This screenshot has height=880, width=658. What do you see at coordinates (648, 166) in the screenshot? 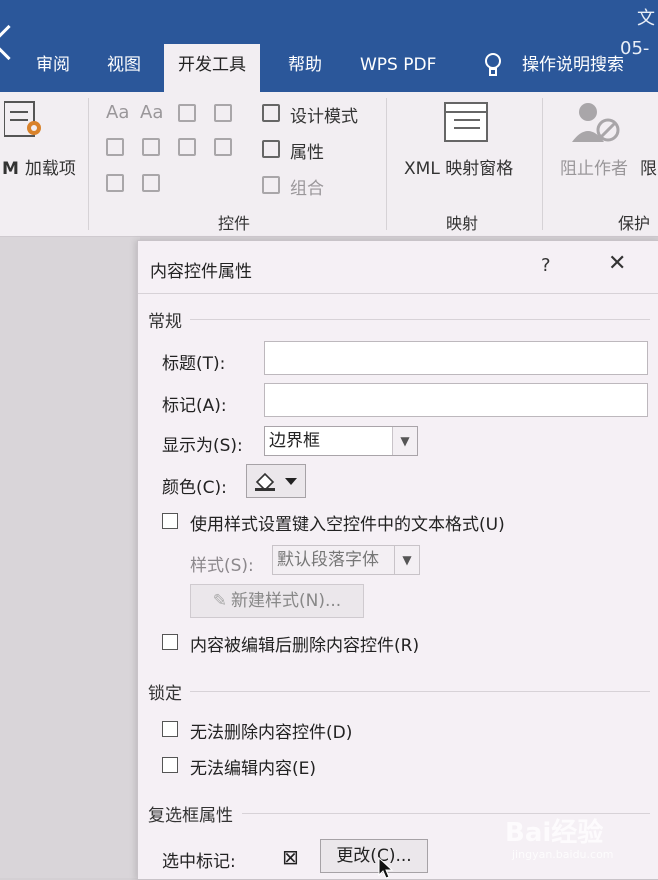
I see `restrict-editing-button: 限` at bounding box center [648, 166].